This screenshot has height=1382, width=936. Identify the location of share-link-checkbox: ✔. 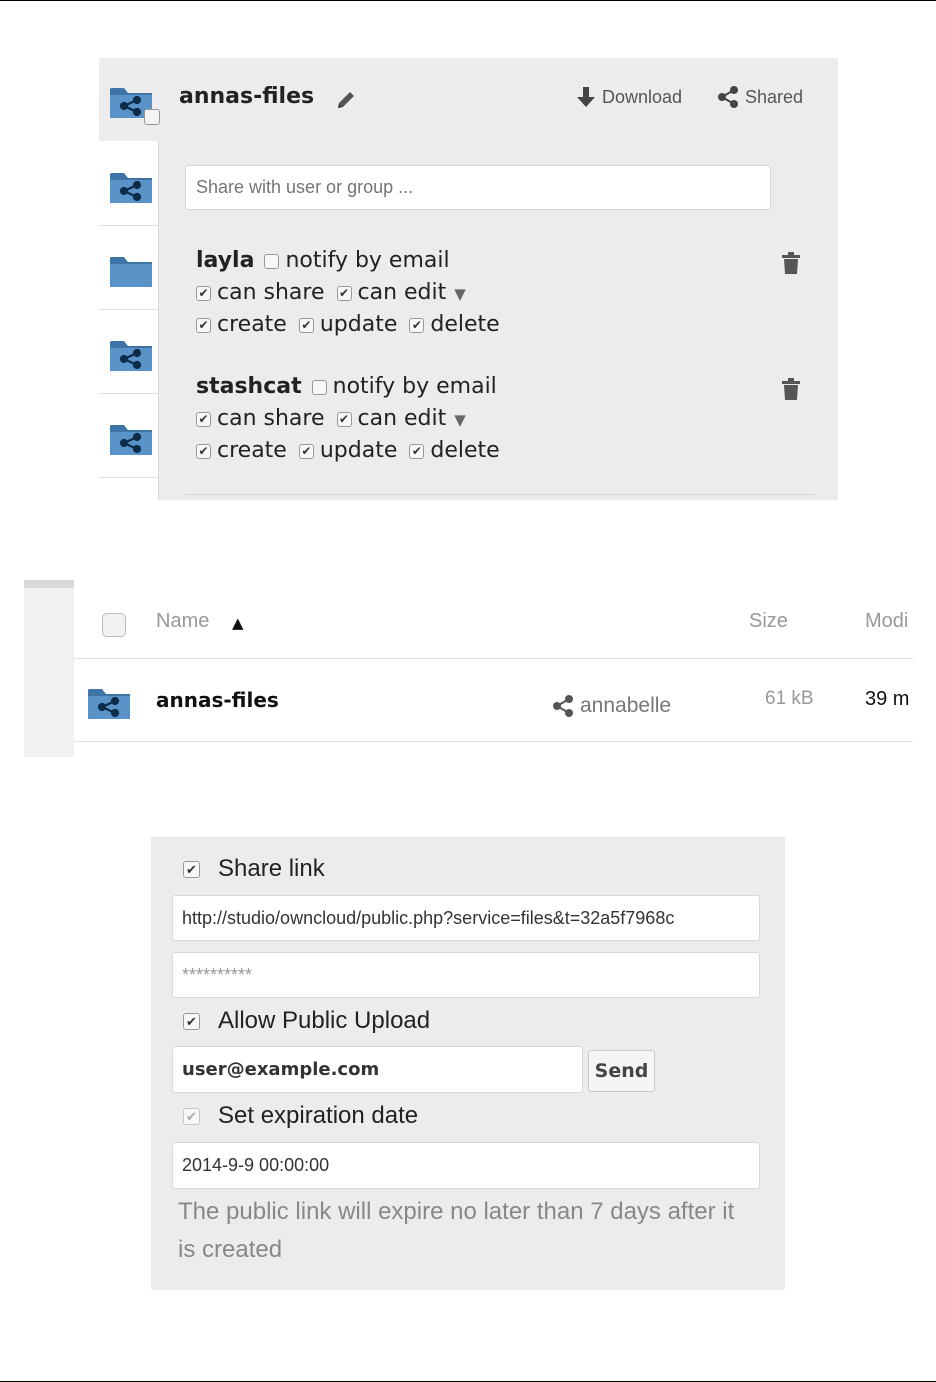
(191, 869).